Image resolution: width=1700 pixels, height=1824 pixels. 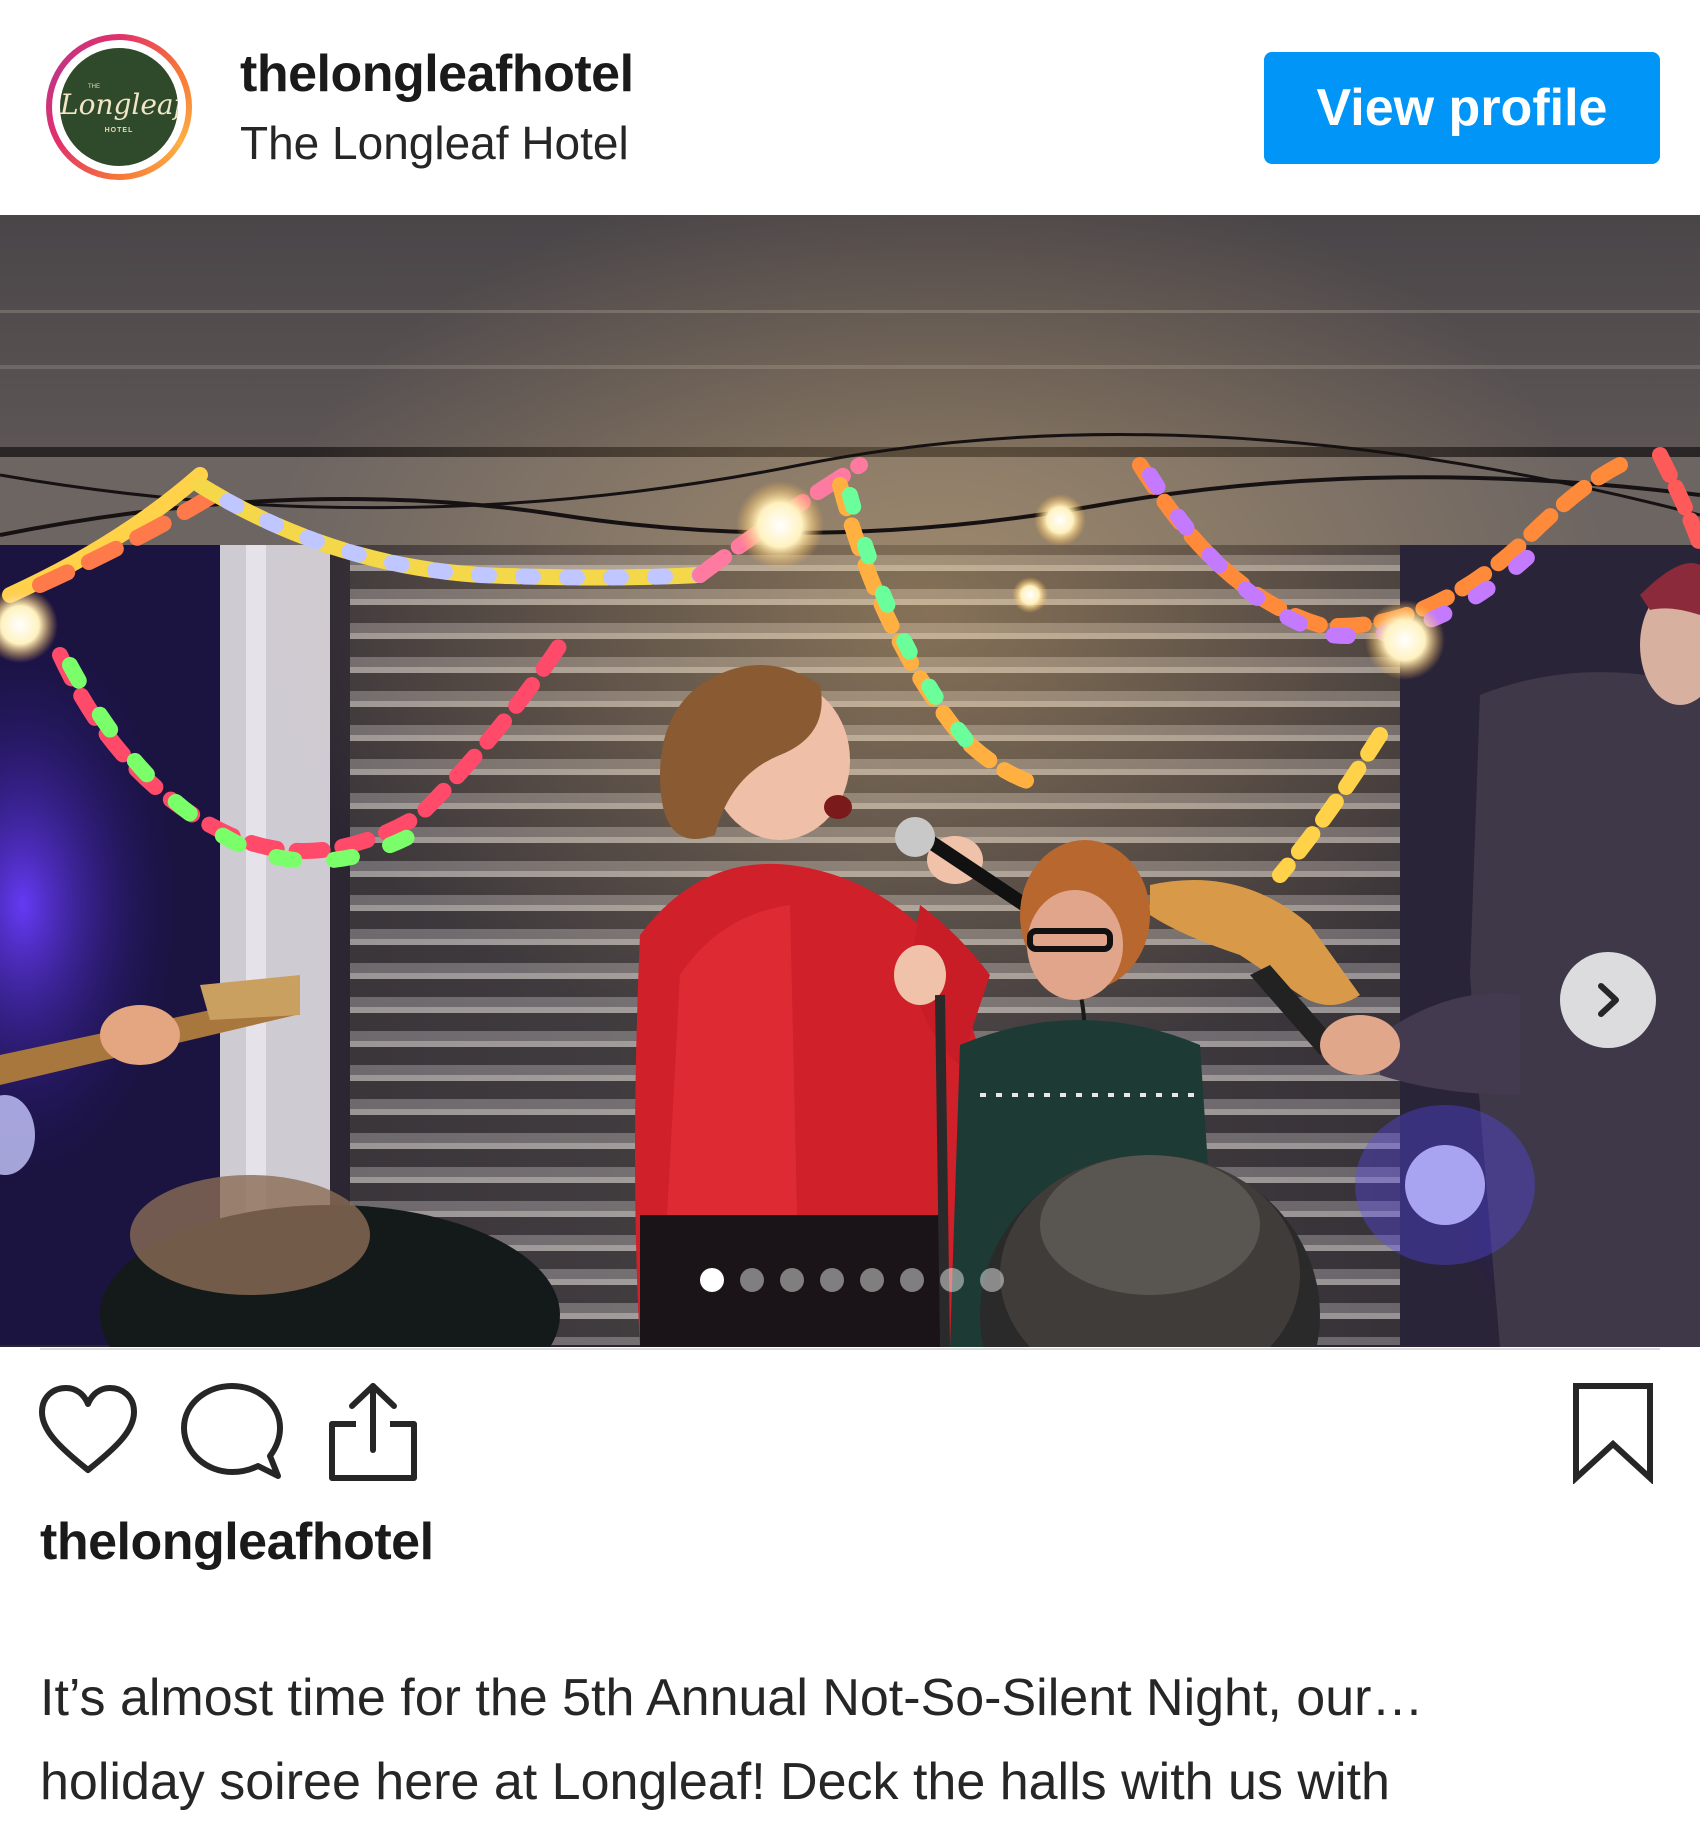 I want to click on carousel-dot-active, so click(x=712, y=1280).